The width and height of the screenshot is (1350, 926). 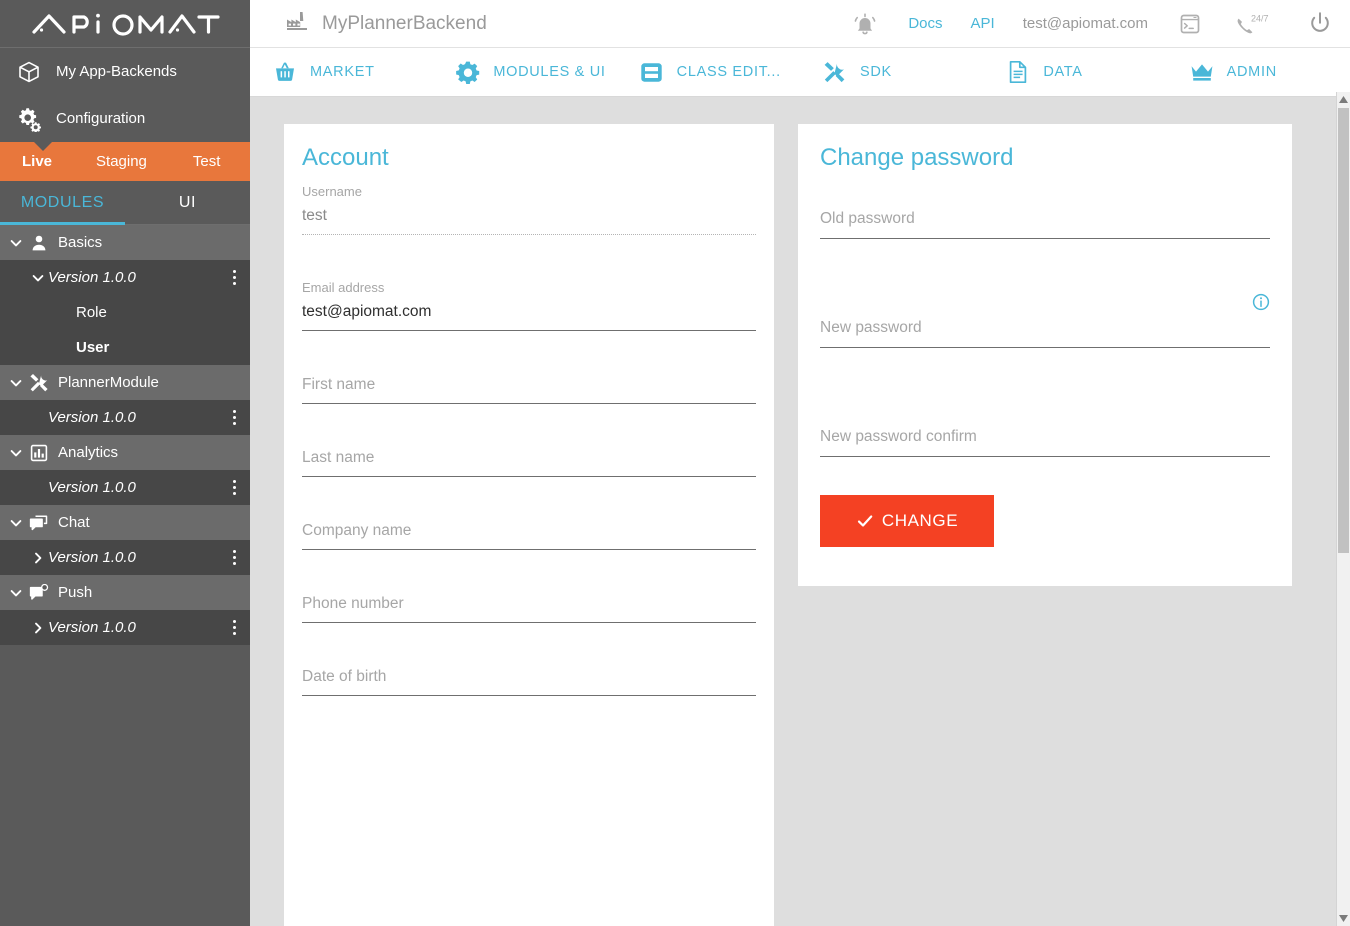 I want to click on table-icon, so click(x=652, y=72).